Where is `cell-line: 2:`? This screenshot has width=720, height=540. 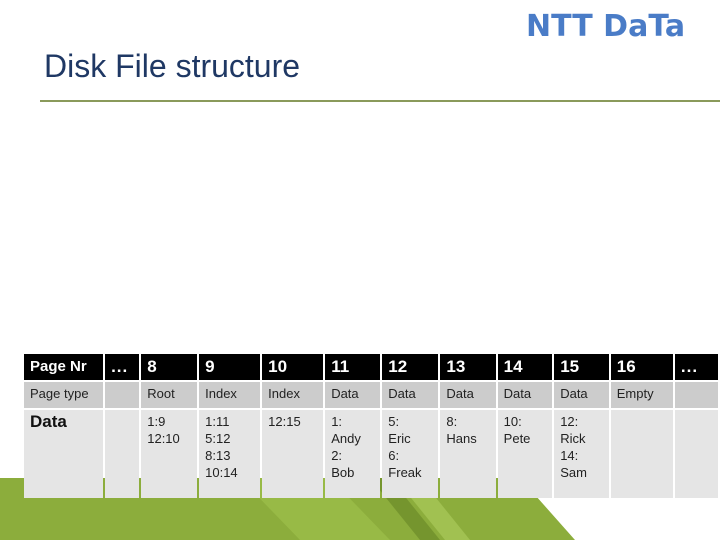 cell-line: 2: is located at coordinates (337, 455).